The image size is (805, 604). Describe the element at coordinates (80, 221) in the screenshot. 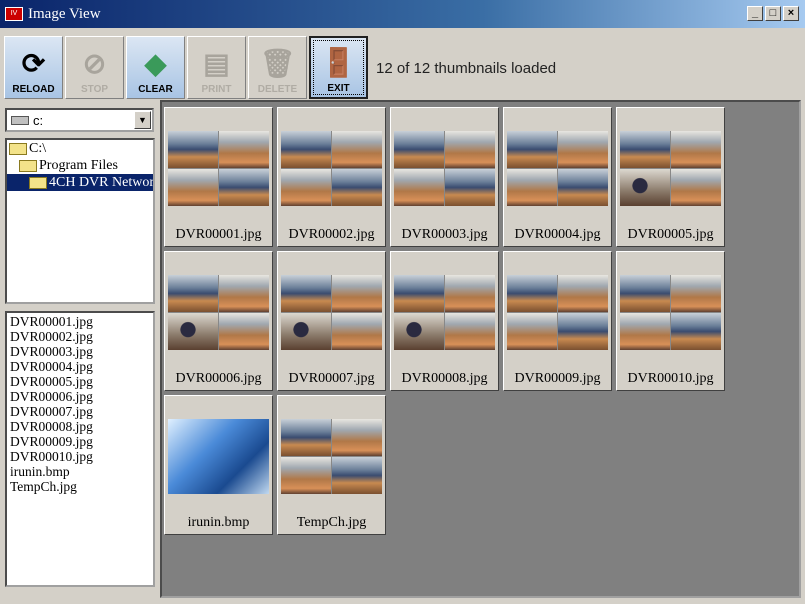

I see `folder-tree: C:\ Program Files 4CH DVR Network` at that location.